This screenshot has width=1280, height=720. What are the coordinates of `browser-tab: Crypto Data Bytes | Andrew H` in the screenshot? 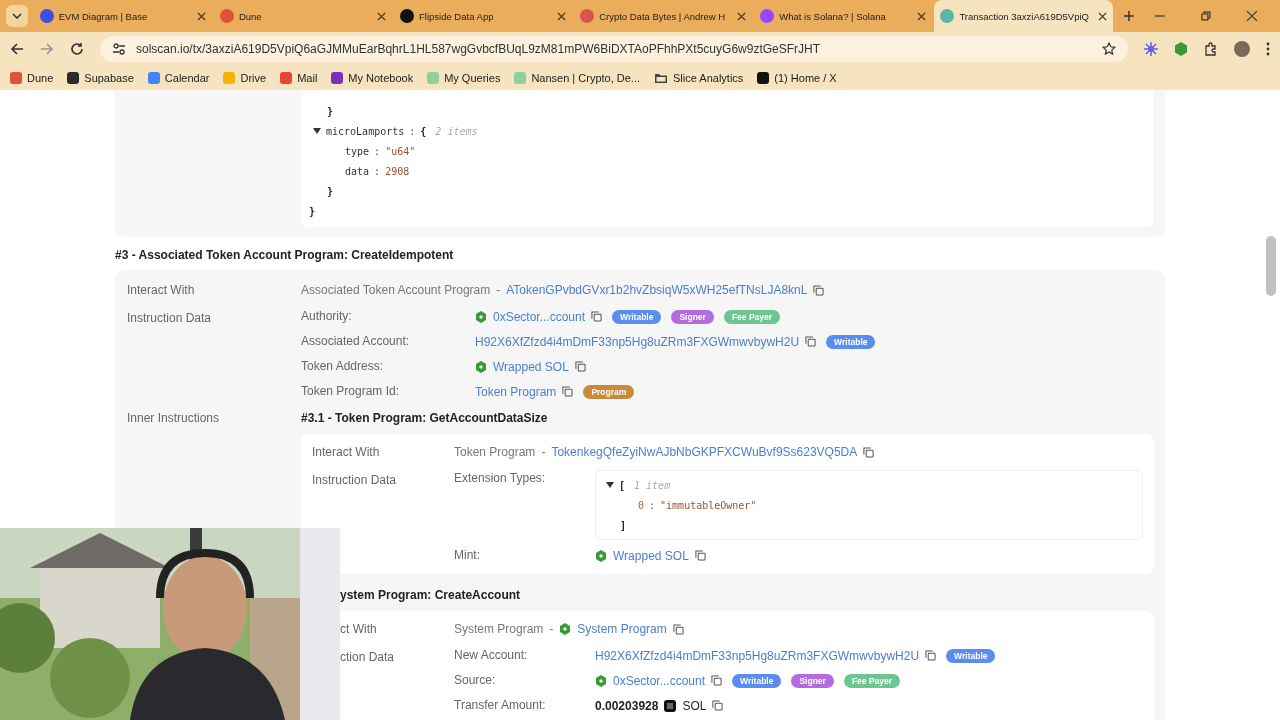 It's located at (663, 16).